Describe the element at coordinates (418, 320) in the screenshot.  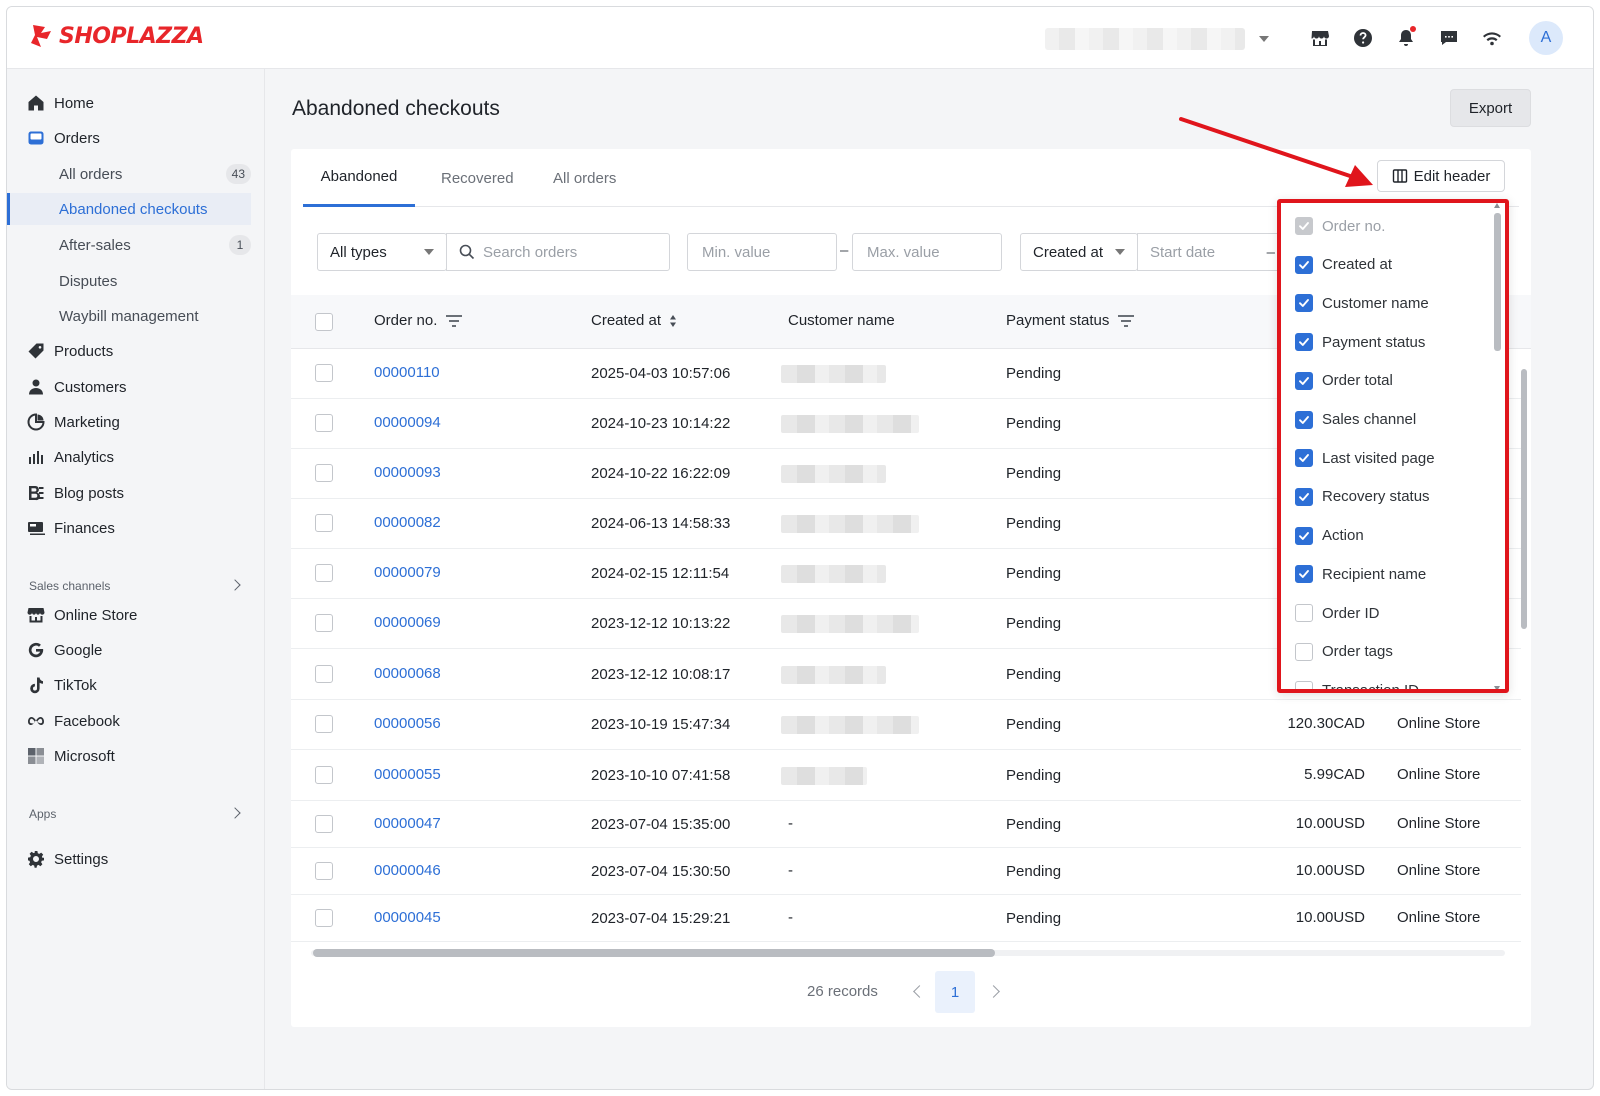
I see `column-header-order-no: Order no.` at that location.